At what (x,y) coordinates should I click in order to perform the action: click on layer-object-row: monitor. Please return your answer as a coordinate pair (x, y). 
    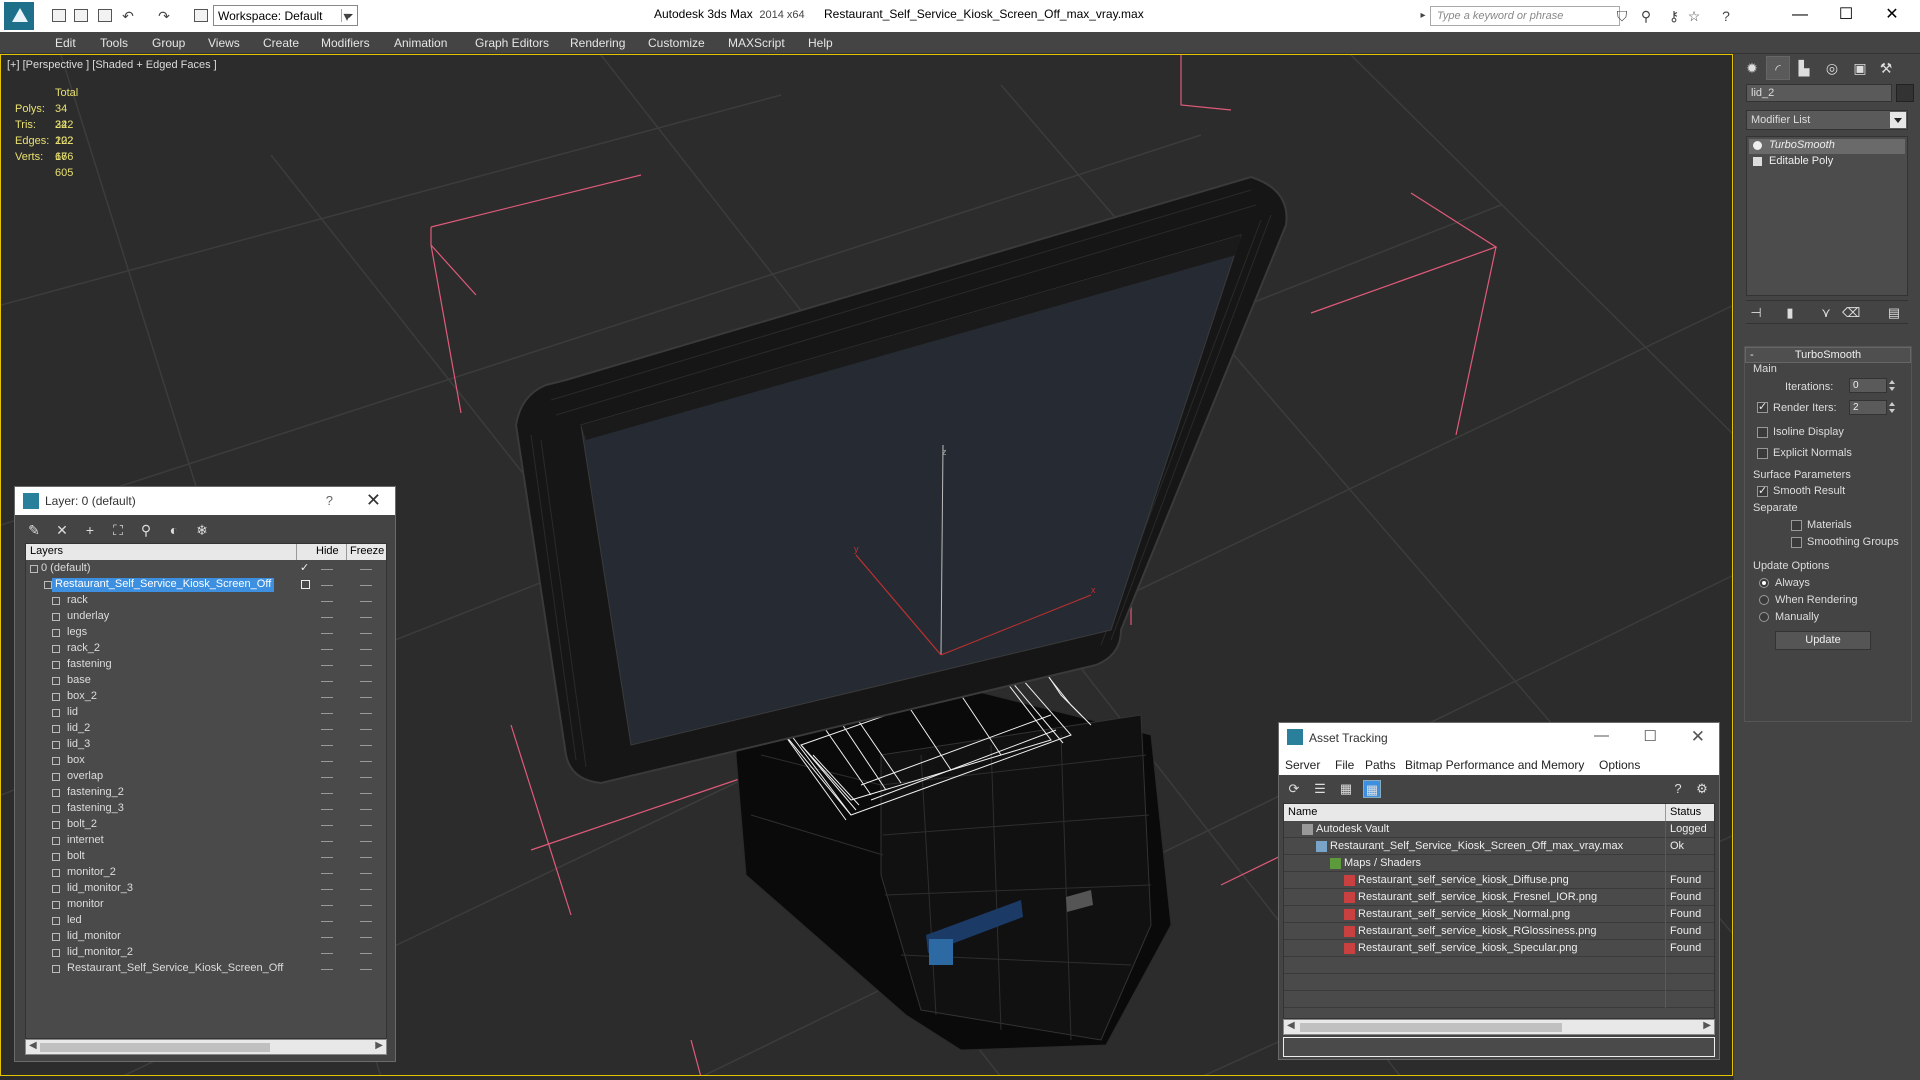
    Looking at the image, I should click on (206, 905).